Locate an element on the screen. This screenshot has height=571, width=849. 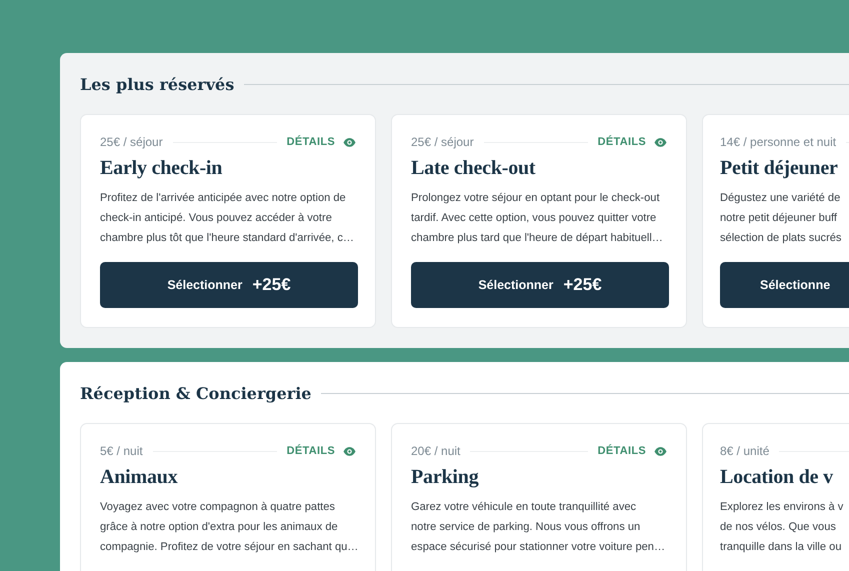
section-title: Réception & Conciergerie is located at coordinates (196, 393).